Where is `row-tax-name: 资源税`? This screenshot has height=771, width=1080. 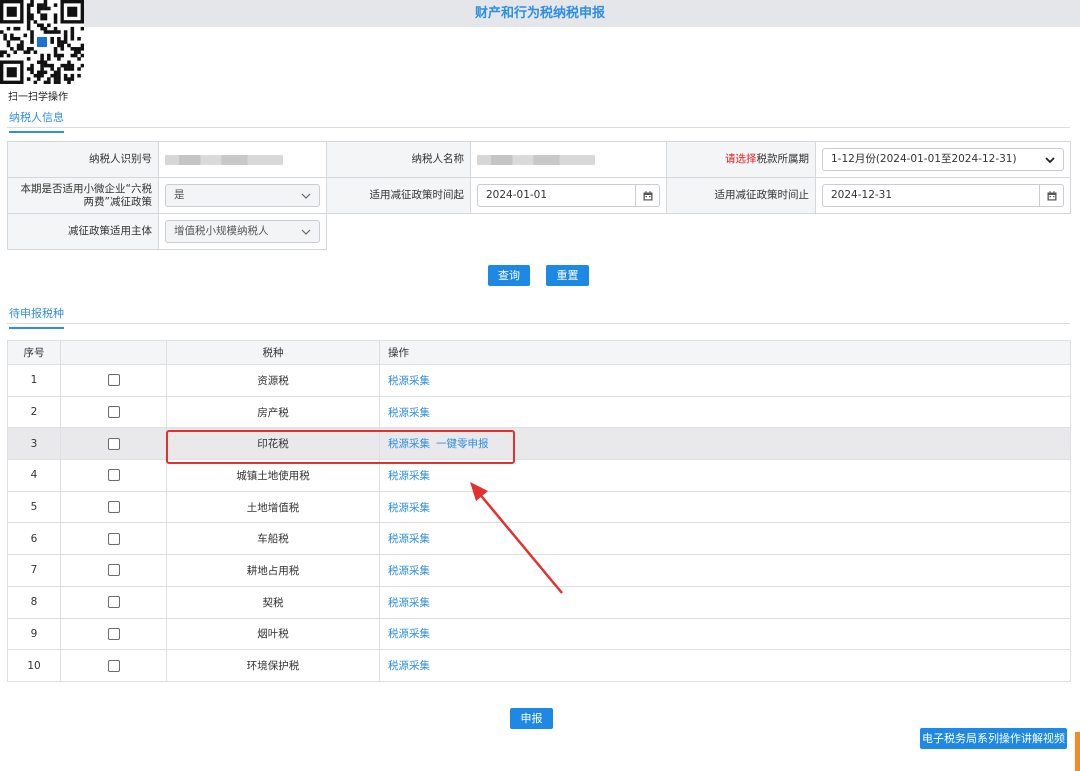
row-tax-name: 资源税 is located at coordinates (273, 380).